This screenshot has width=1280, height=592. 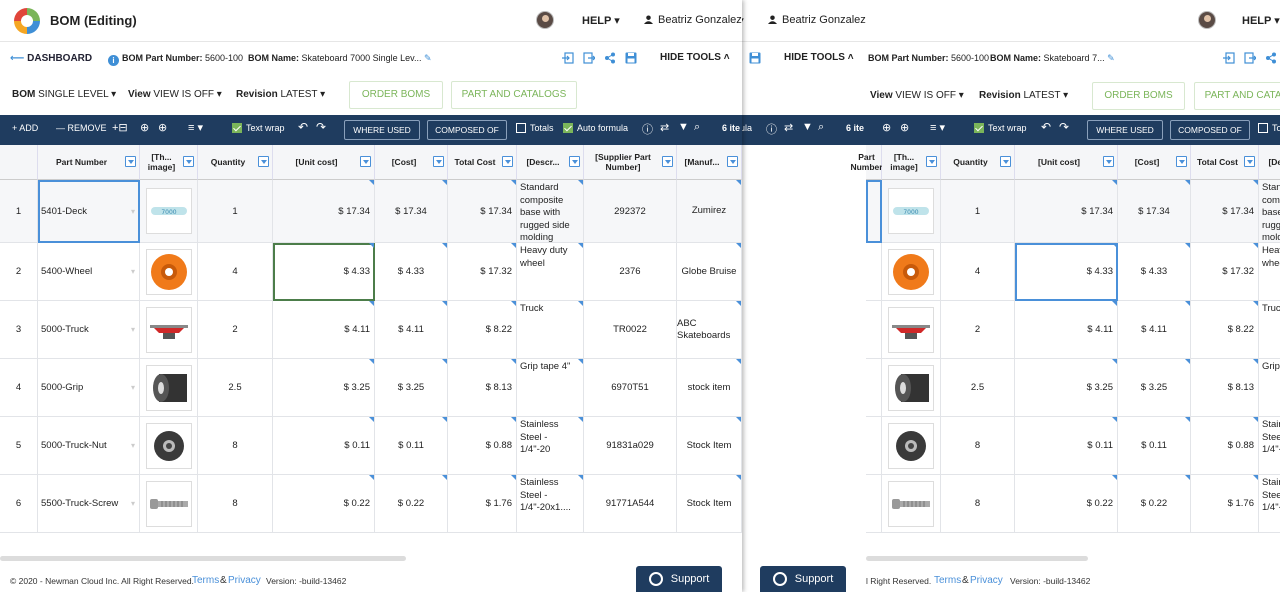 I want to click on view-select: View VIEW IS OFF ▾, so click(x=917, y=95).